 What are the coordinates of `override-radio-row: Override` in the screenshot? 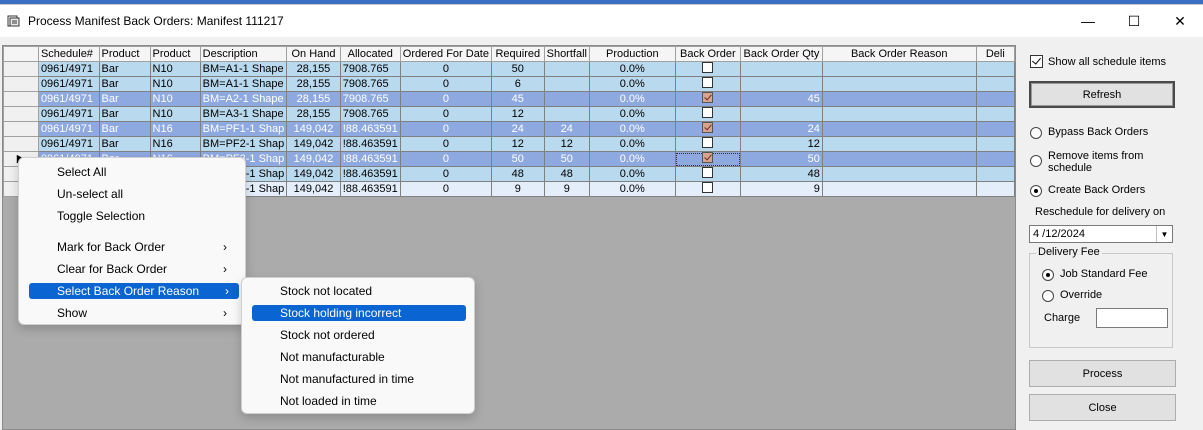 It's located at (1072, 295).